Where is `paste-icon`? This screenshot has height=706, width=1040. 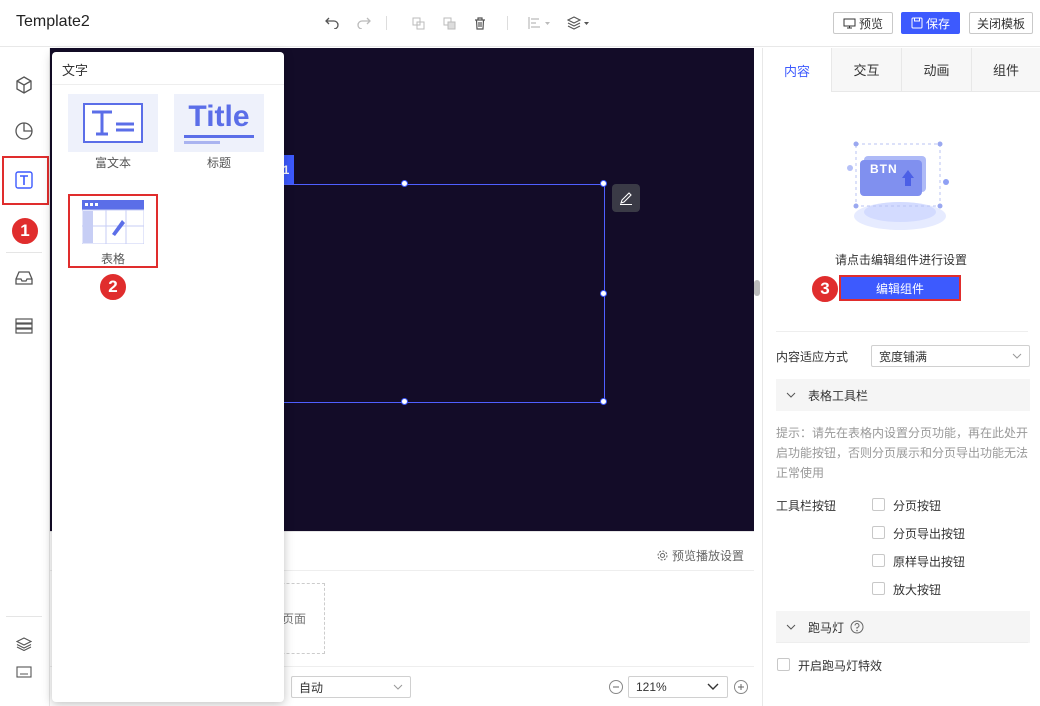
paste-icon is located at coordinates (449, 23).